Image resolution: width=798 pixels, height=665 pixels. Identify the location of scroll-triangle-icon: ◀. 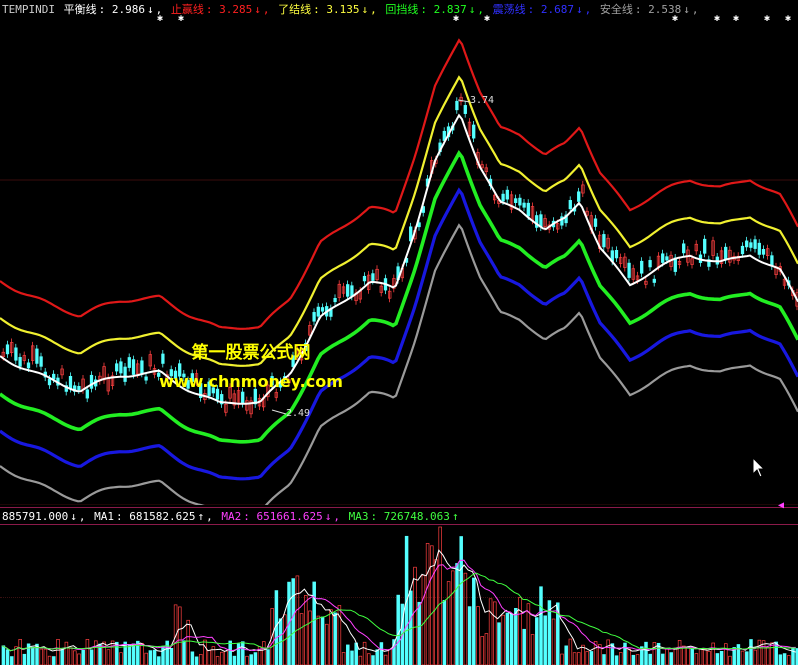
(781, 505).